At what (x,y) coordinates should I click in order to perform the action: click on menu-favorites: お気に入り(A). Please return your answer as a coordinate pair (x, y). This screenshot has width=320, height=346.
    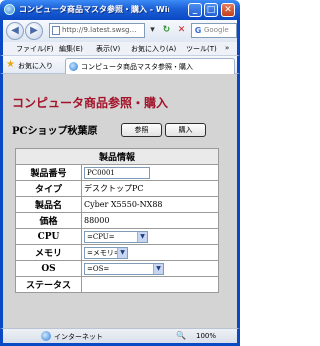
    Looking at the image, I should click on (153, 49).